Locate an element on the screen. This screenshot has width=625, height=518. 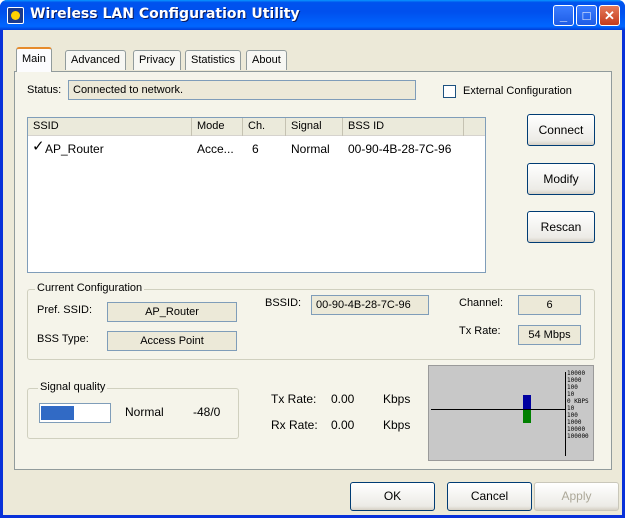
close-button: ✕ is located at coordinates (609, 15).